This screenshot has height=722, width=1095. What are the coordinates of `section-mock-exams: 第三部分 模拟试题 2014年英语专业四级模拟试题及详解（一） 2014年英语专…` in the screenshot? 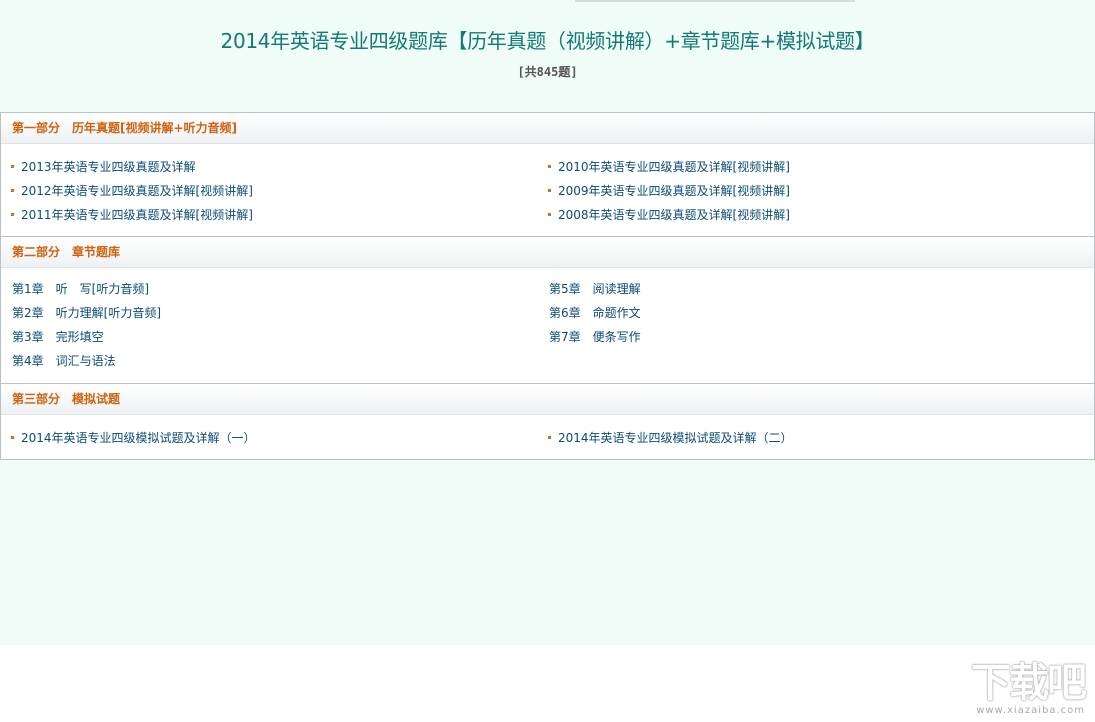 It's located at (547, 421).